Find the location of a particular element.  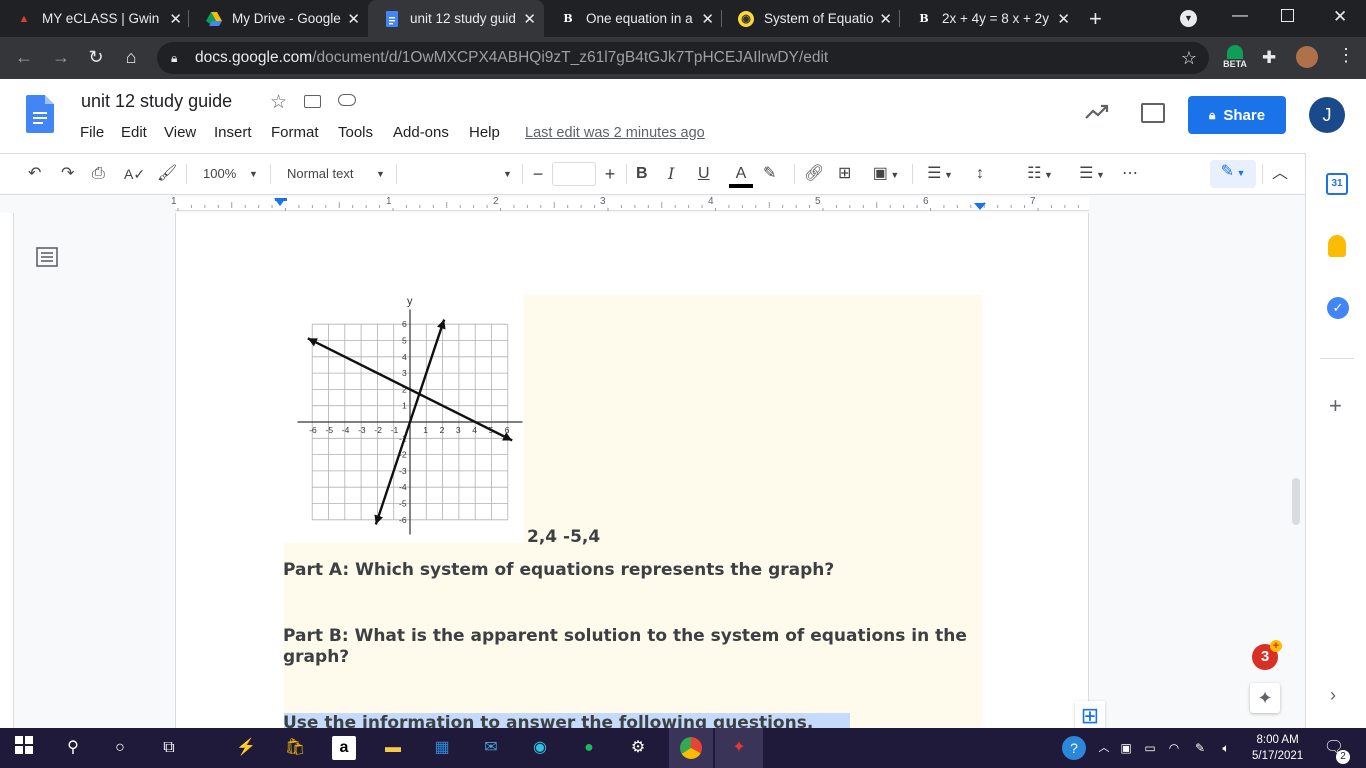

amazon-icon: a is located at coordinates (344, 748).